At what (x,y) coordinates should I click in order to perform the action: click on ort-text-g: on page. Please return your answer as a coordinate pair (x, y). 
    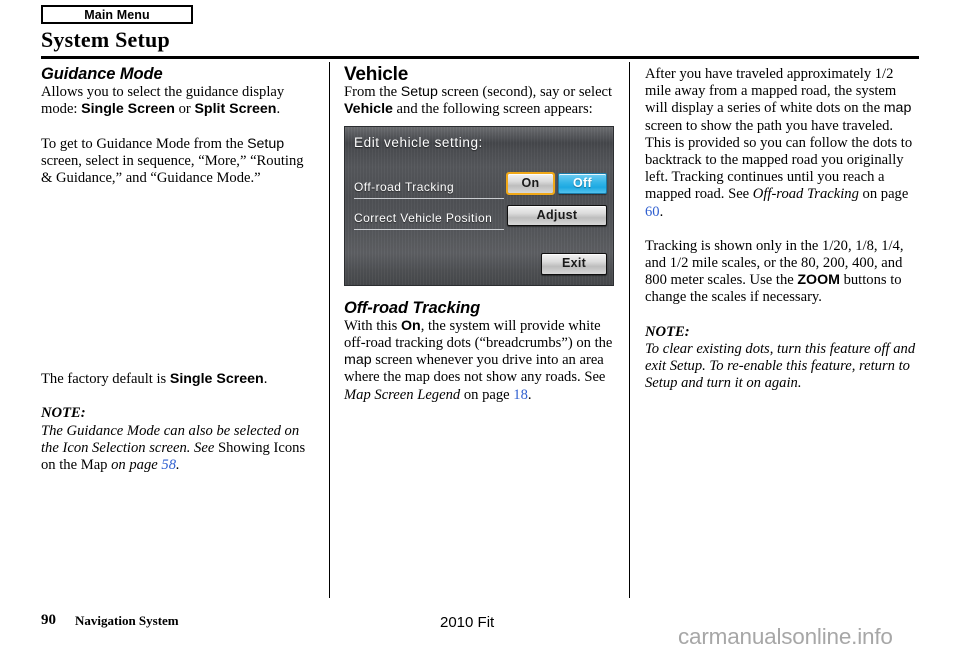
    Looking at the image, I should click on (487, 394).